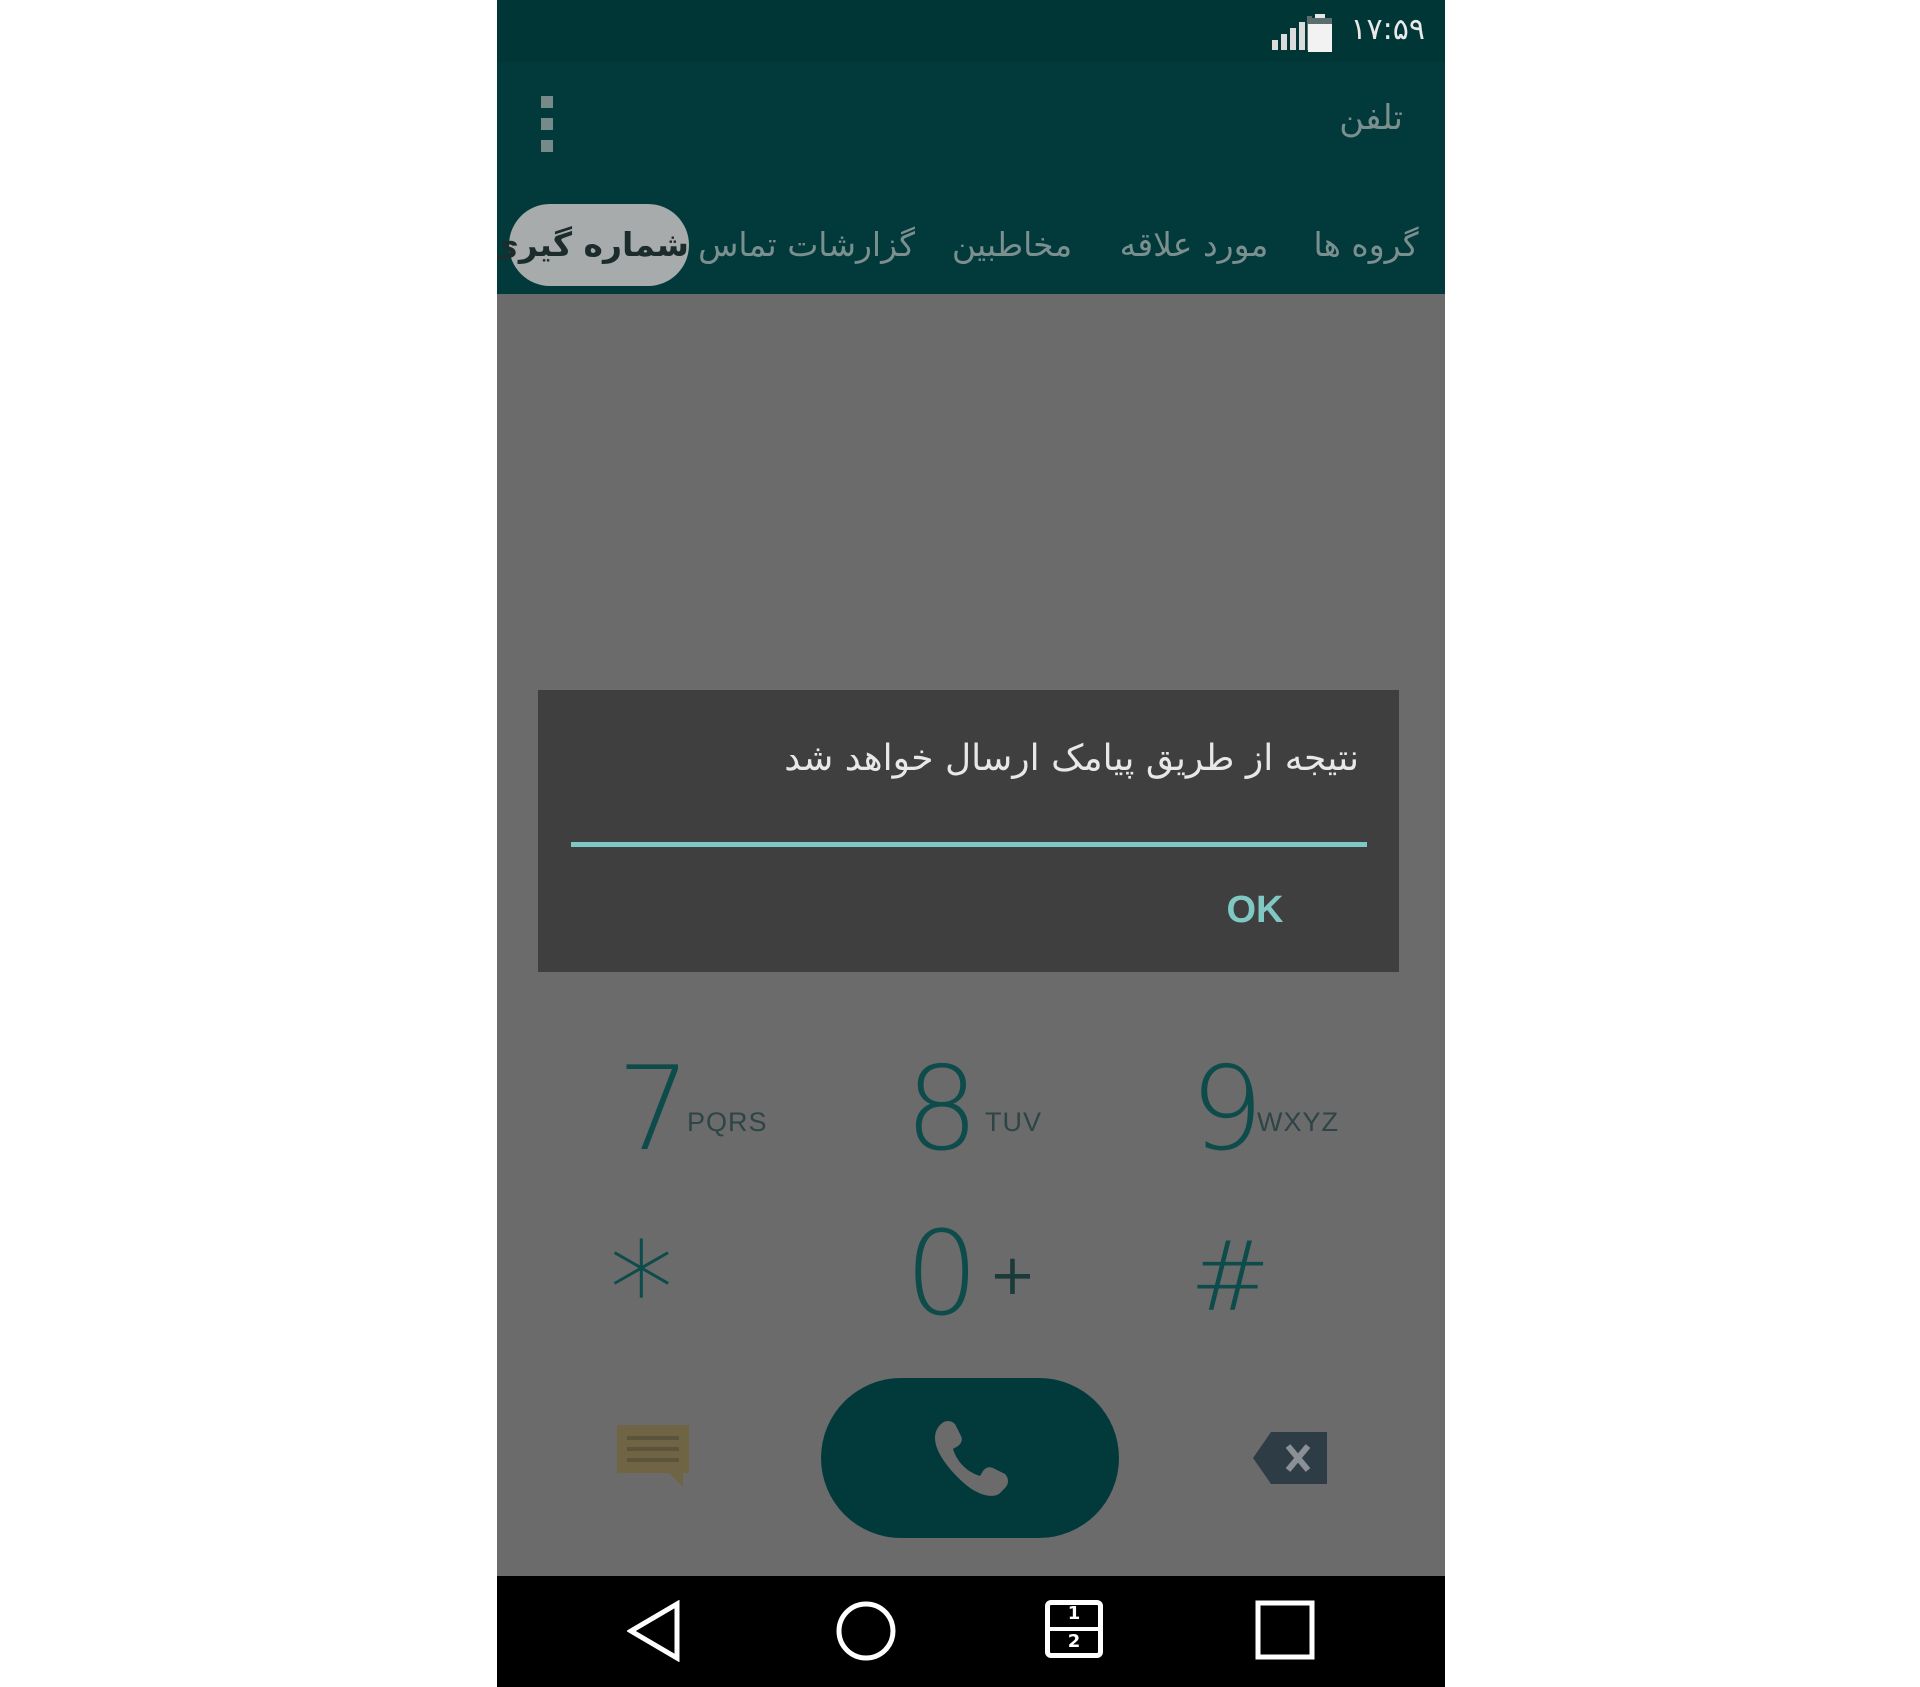 This screenshot has width=1920, height=1687. I want to click on ok-button: OK, so click(1255, 910).